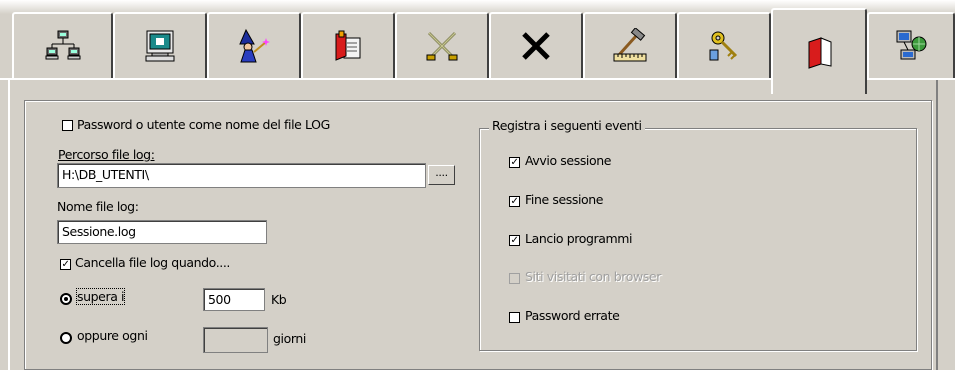 This screenshot has height=370, width=955. I want to click on password-as-log-name-checkbox, so click(67, 125).